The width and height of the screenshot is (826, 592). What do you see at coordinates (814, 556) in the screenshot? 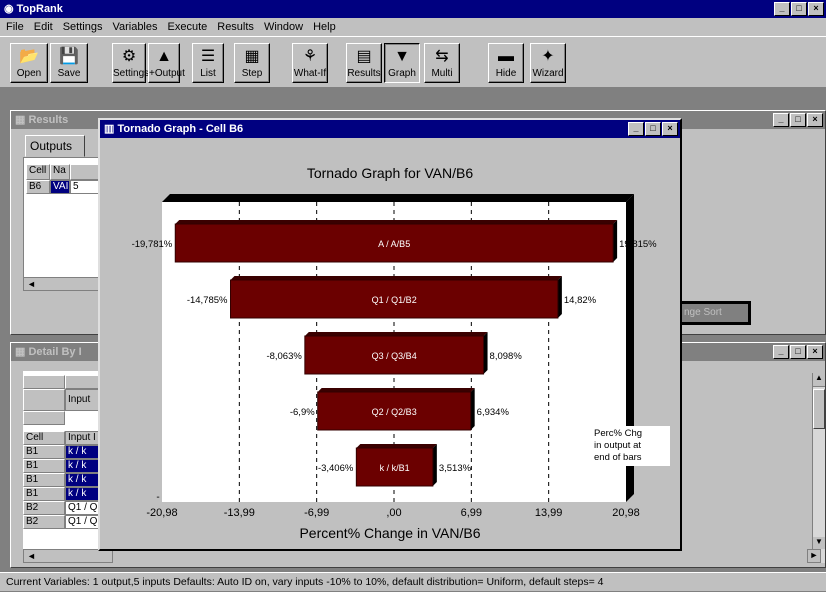
I see `scroll-right-icon: ►` at bounding box center [814, 556].